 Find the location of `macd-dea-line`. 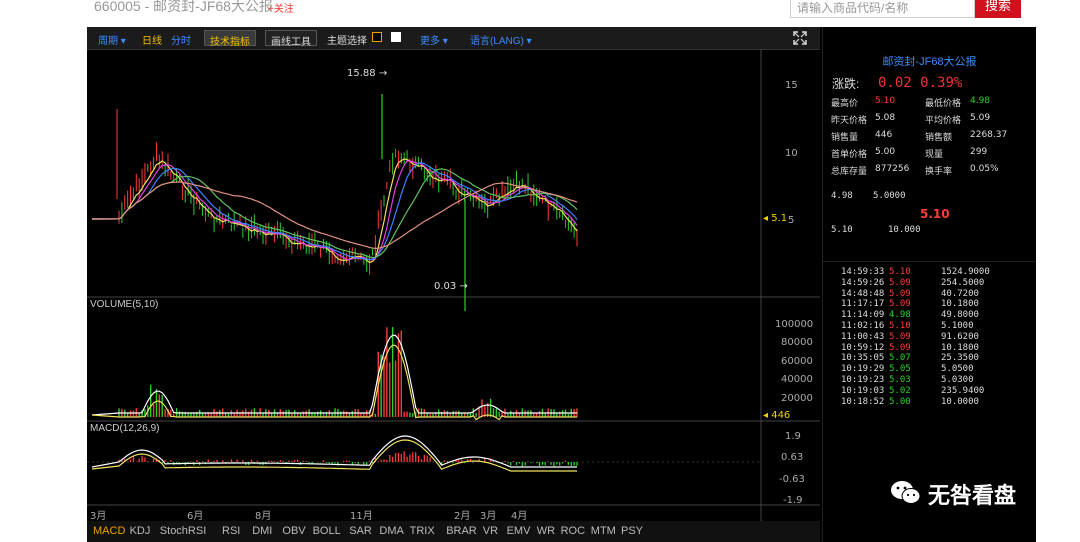

macd-dea-line is located at coordinates (334, 455).